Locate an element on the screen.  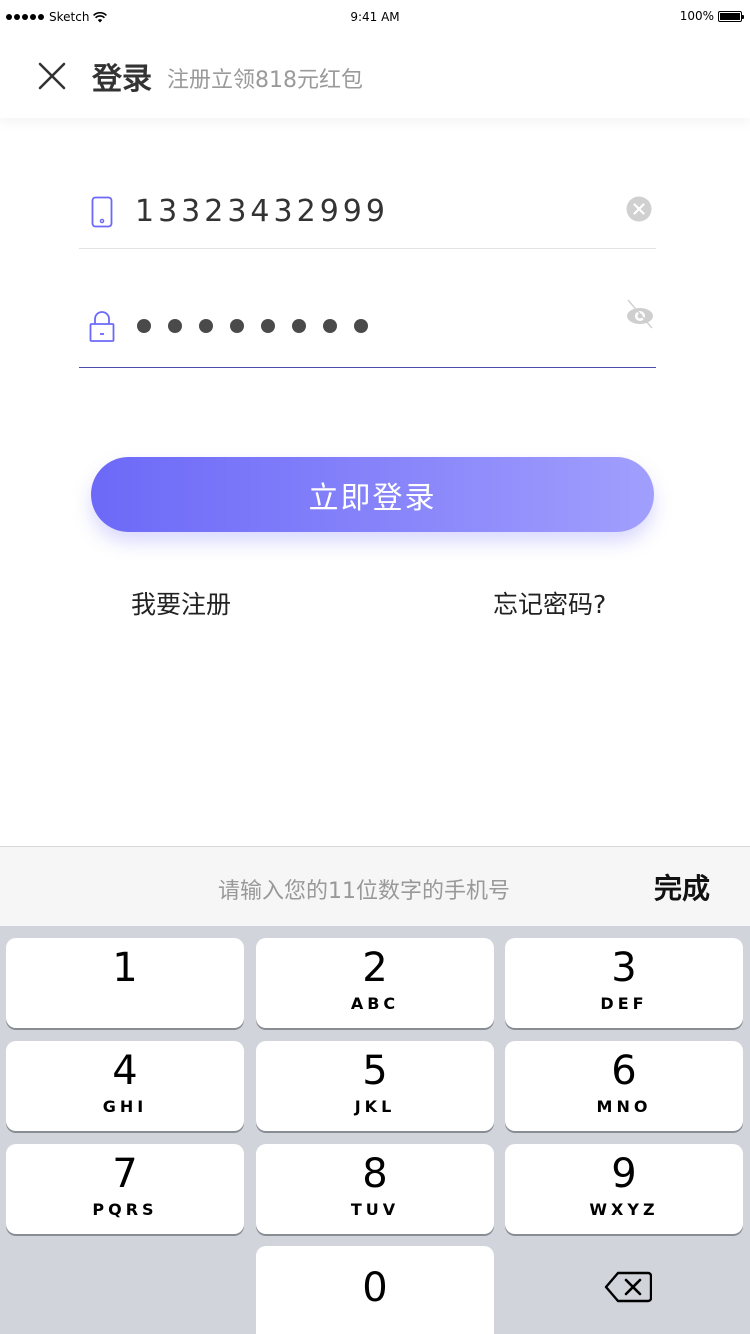
key-digit: 4 is located at coordinates (125, 1071).